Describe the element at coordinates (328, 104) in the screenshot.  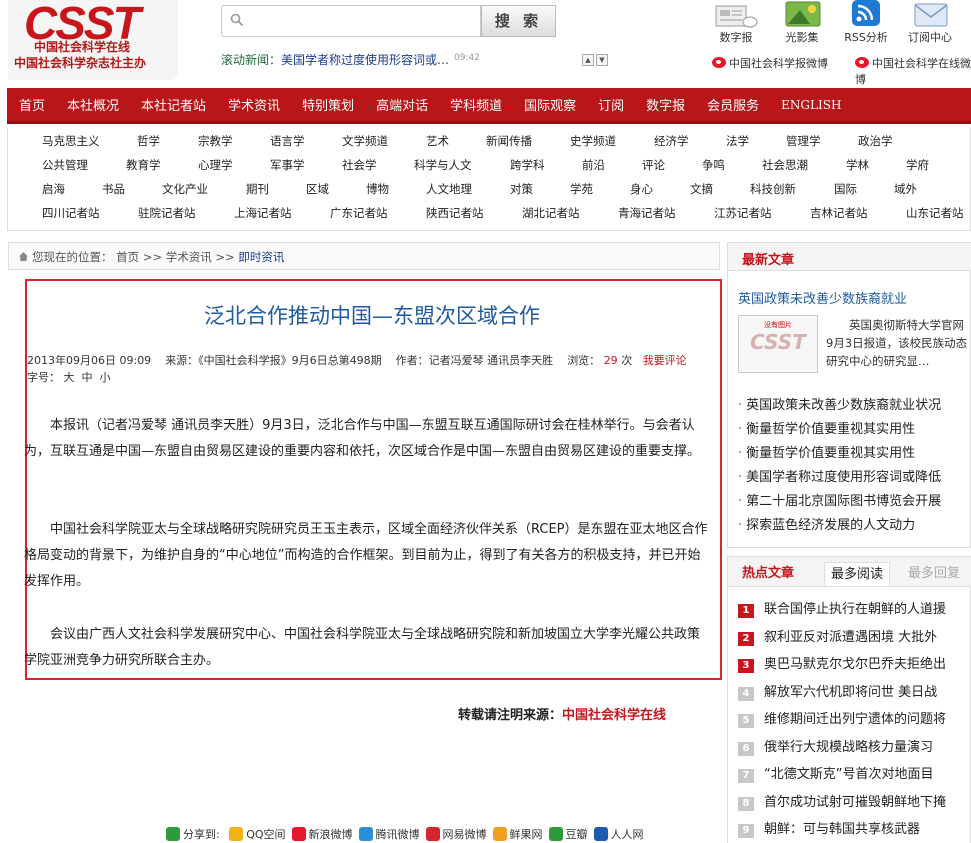
I see `nav-special-features: 特别策划` at that location.